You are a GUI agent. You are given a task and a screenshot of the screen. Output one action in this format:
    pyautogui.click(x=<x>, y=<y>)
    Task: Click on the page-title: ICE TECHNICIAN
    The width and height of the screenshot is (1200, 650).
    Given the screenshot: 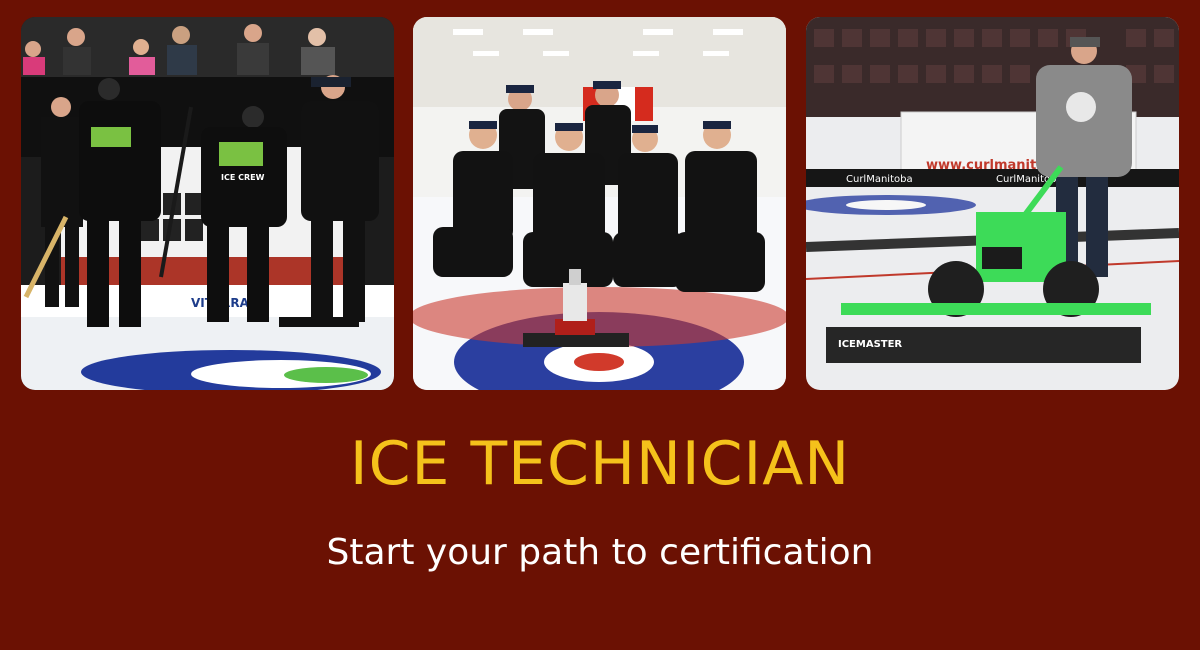 What is the action you would take?
    pyautogui.click(x=600, y=464)
    